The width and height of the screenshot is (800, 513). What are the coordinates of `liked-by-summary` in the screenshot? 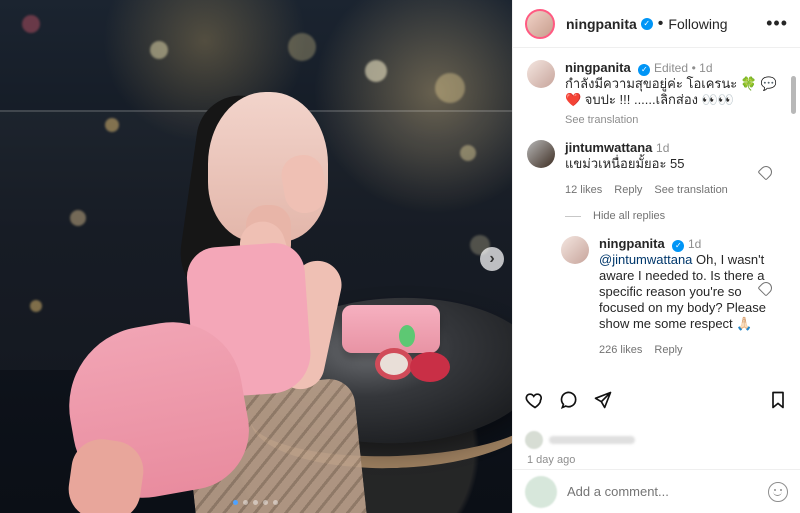 It's located at (580, 440).